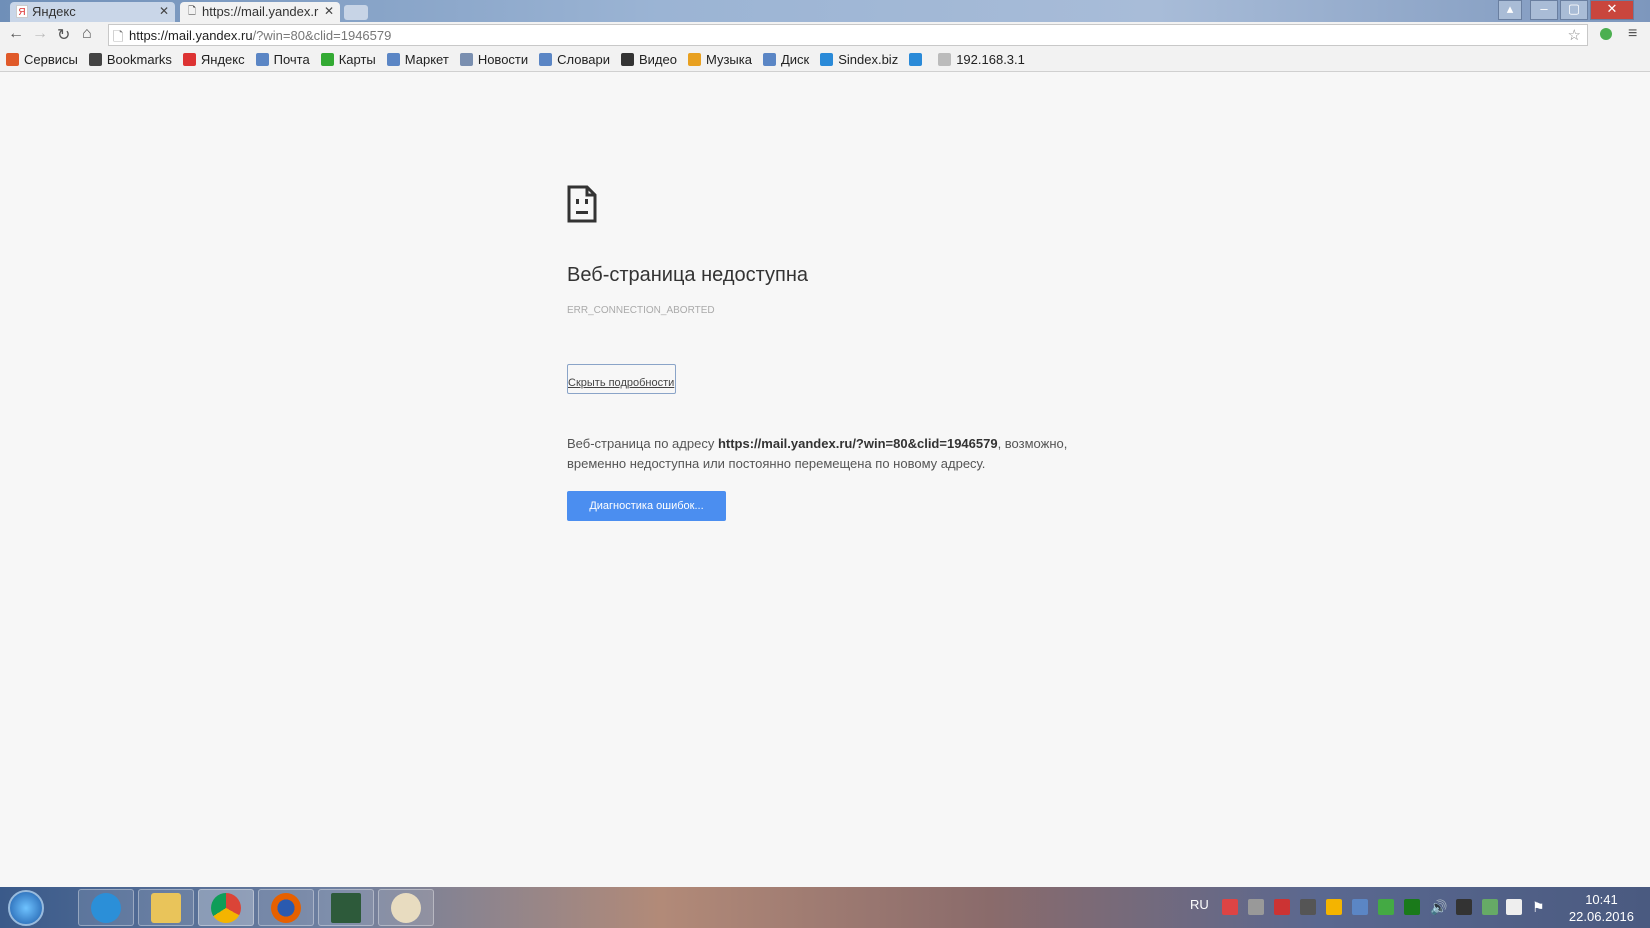 This screenshot has height=928, width=1650. What do you see at coordinates (1544, 10) in the screenshot?
I see `minimize-button: –` at bounding box center [1544, 10].